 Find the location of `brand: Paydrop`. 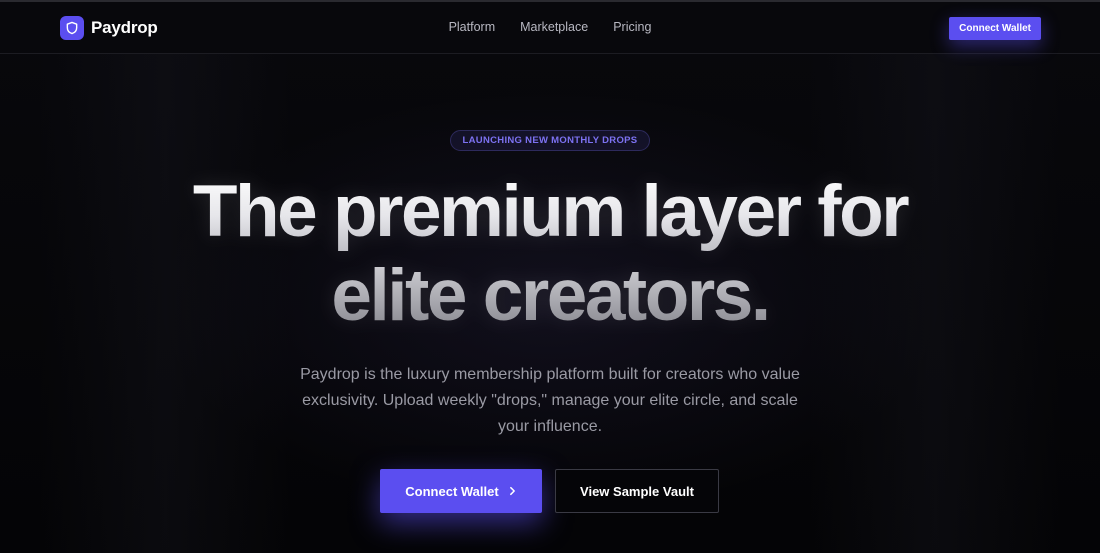

brand: Paydrop is located at coordinates (109, 28).